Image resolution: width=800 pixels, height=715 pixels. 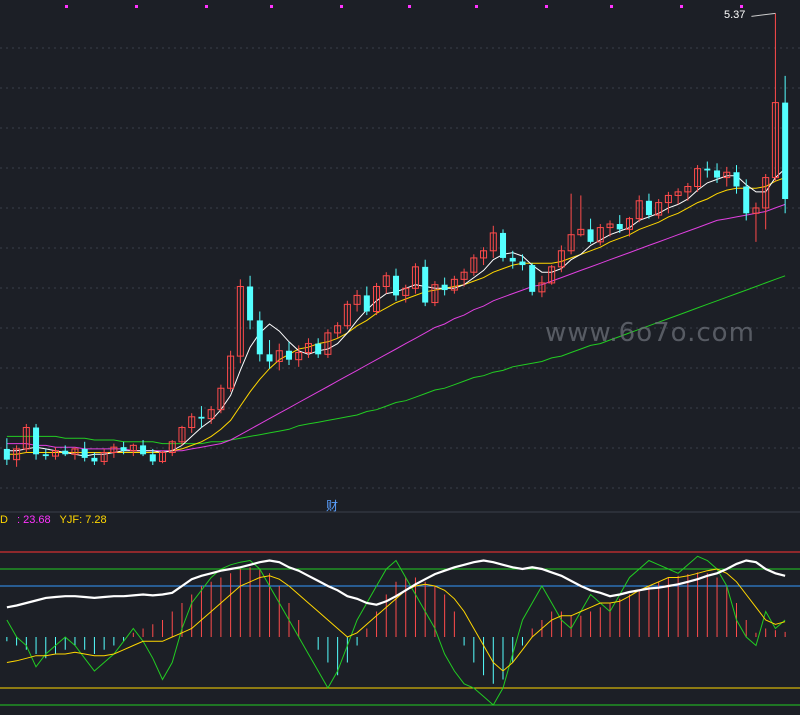 What do you see at coordinates (650, 333) in the screenshot?
I see `watermark: www.6o7o.com` at bounding box center [650, 333].